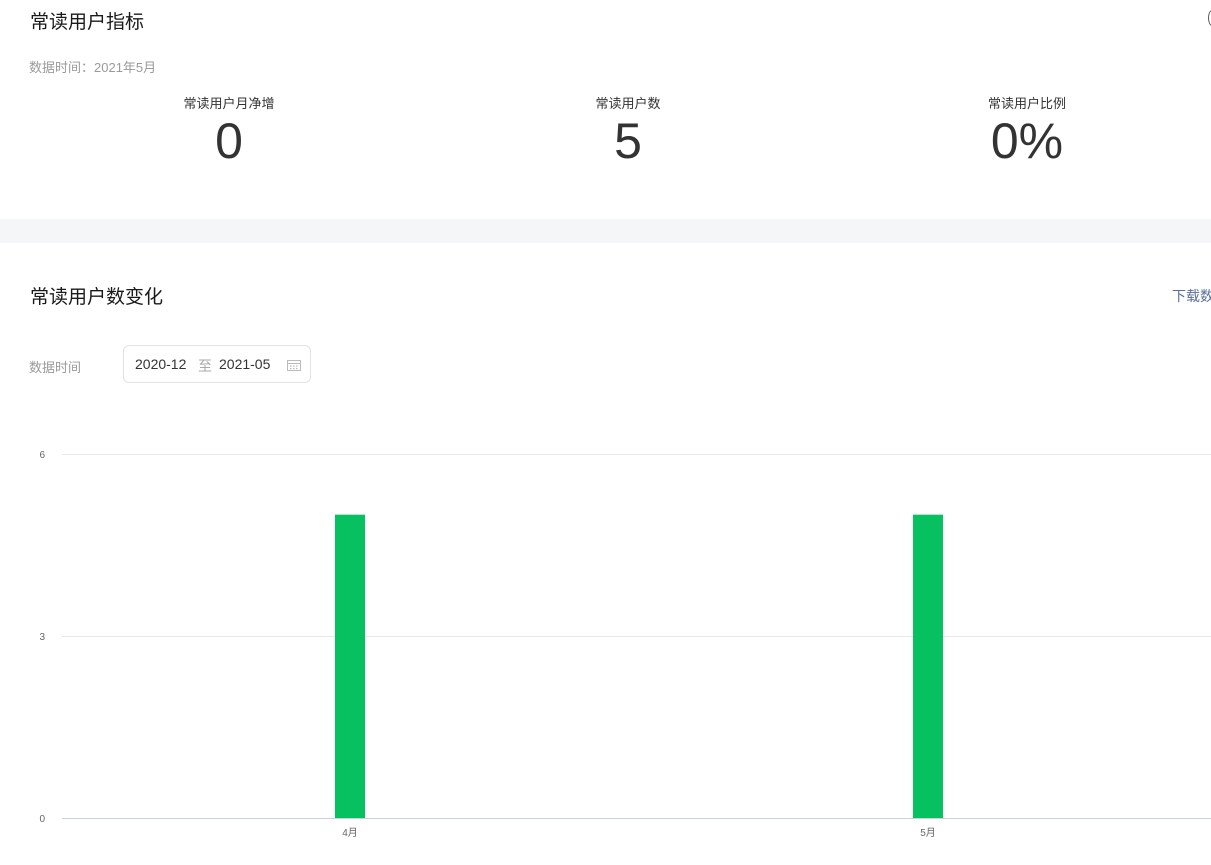  I want to click on metric-regular-readers: 常读用户数 5, so click(628, 131).